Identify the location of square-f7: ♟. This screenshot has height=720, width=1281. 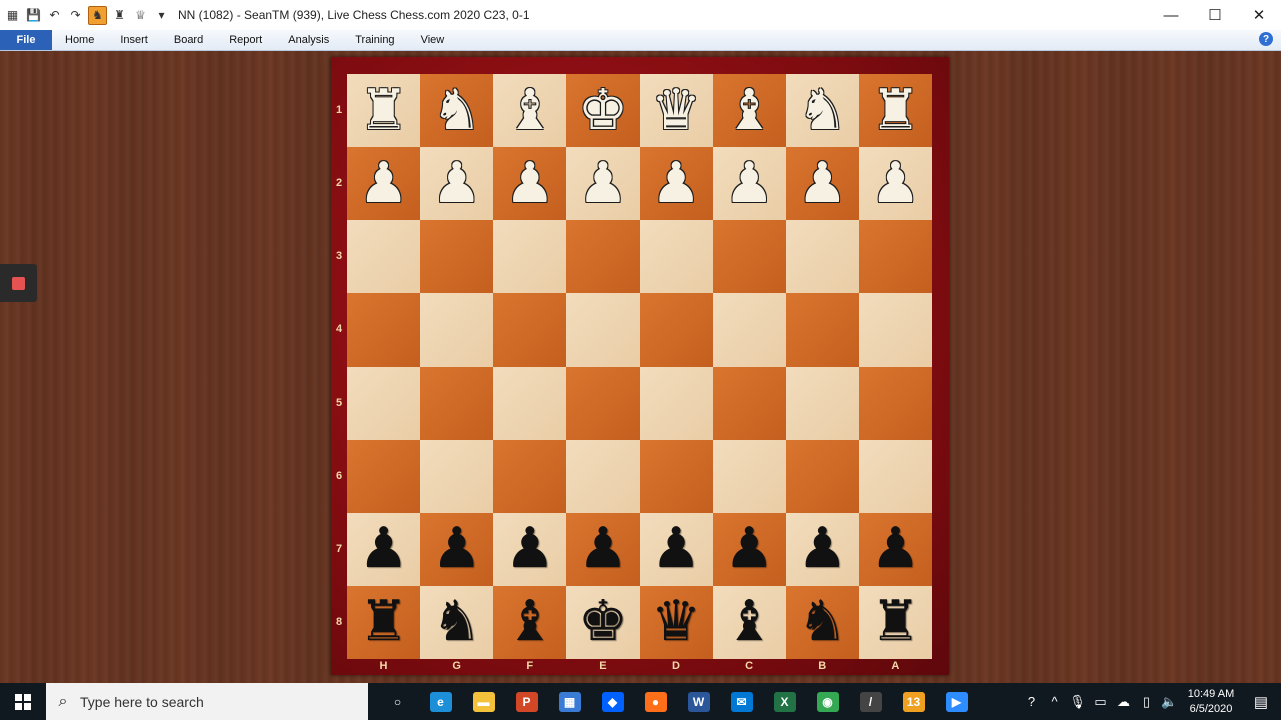
(530, 549).